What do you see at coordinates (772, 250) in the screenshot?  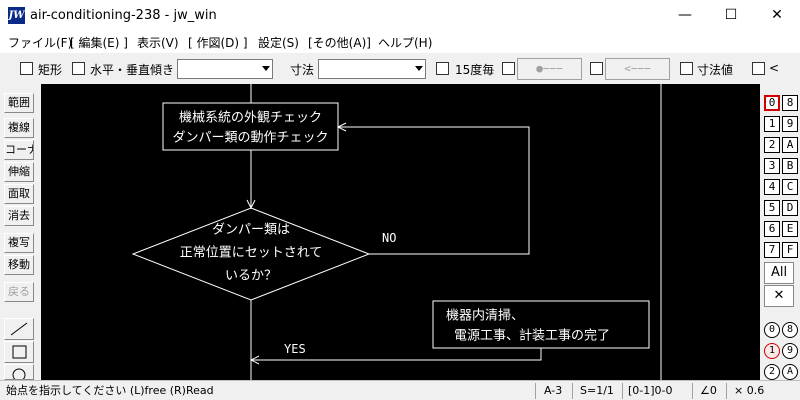 I see `layer-7-button: 7` at bounding box center [772, 250].